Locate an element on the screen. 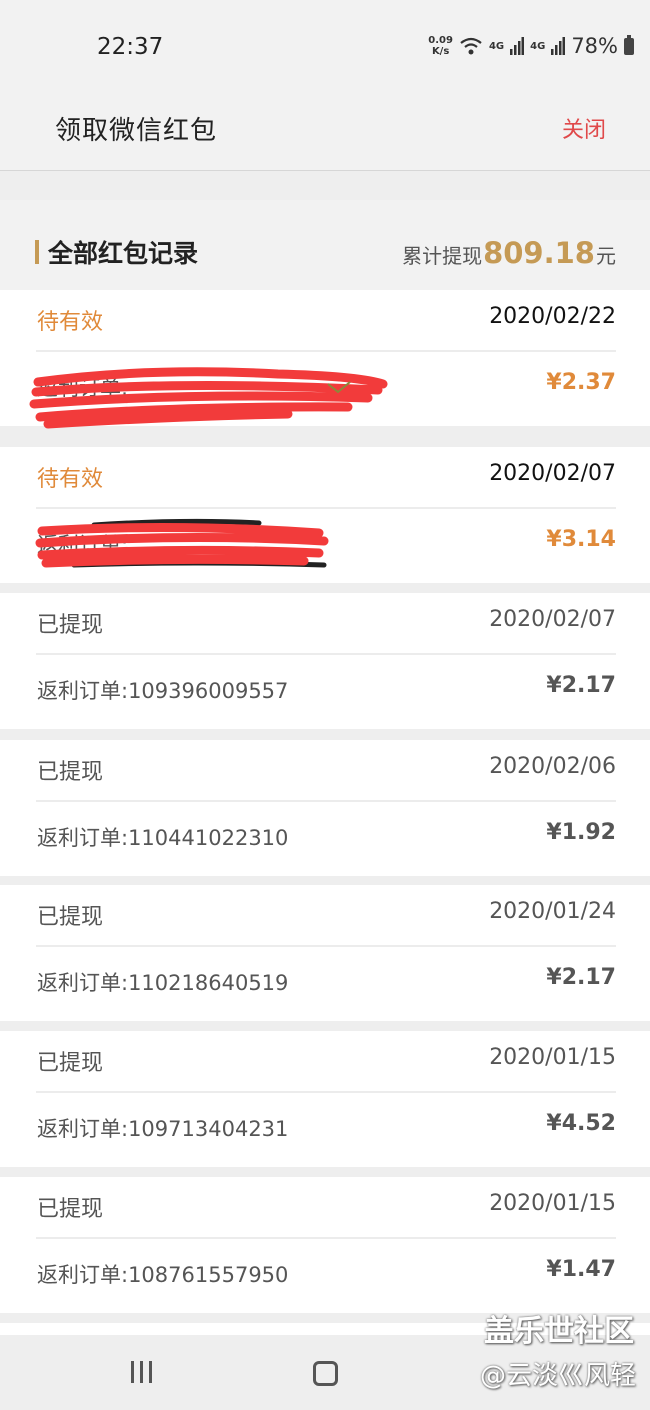 This screenshot has width=650, height=1410. watermark-author: @云淡巛风轻 is located at coordinates (557, 1376).